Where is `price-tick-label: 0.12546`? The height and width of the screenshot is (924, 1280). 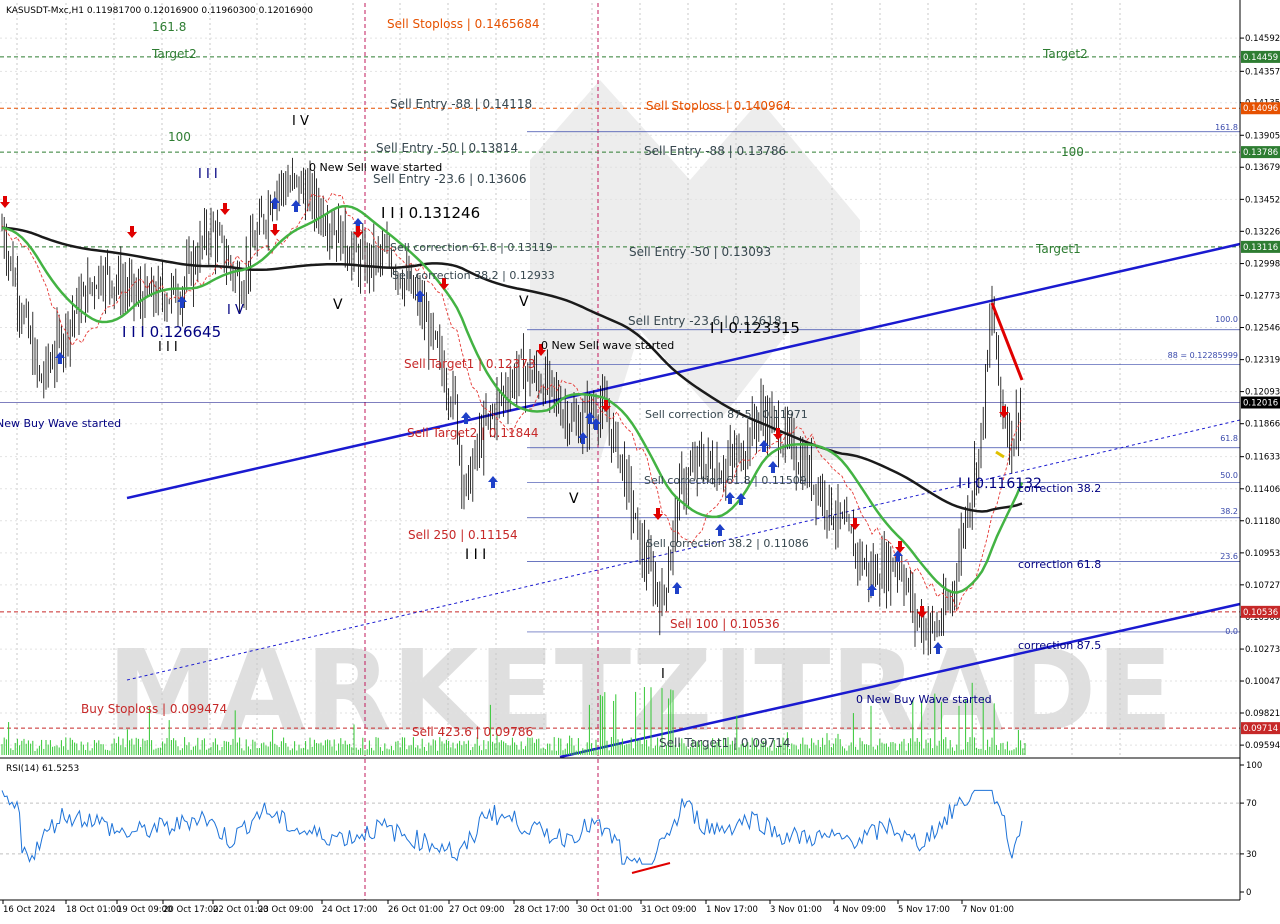 price-tick-label: 0.12546 is located at coordinates (1262, 329).